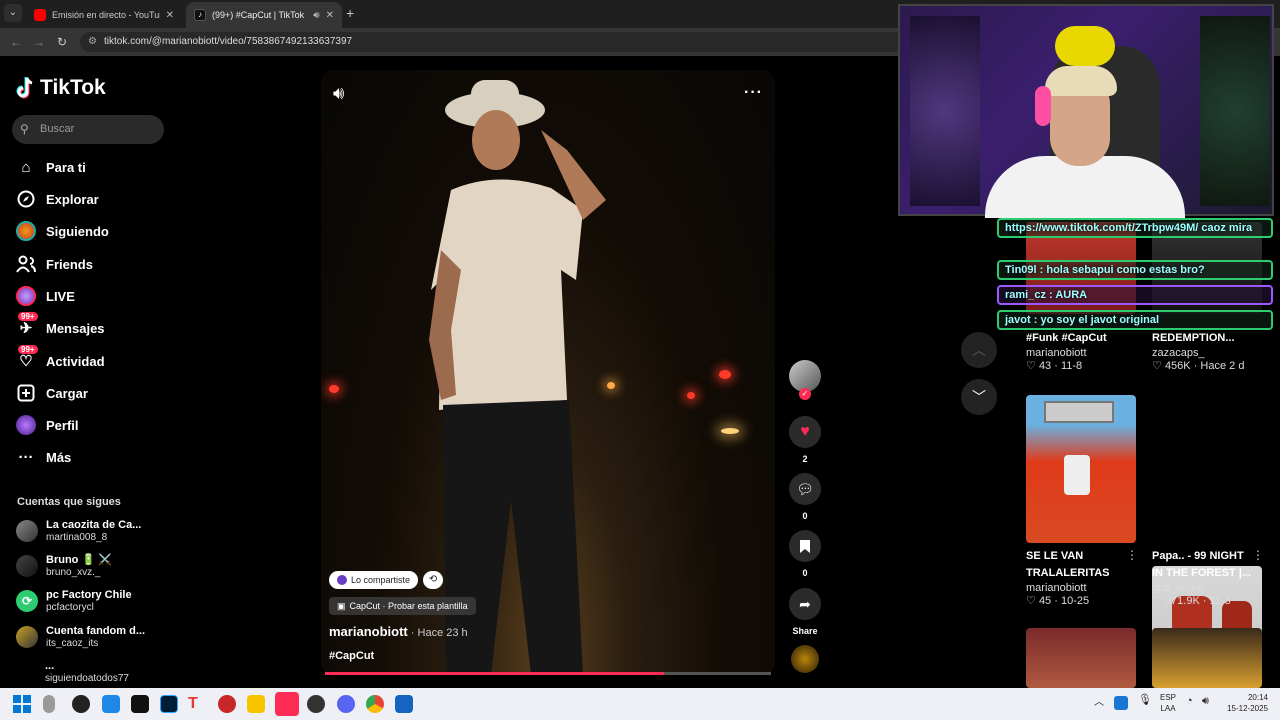  What do you see at coordinates (104, 15) in the screenshot?
I see `tab-youtube: Emisión en directo - YouTube S ✕` at bounding box center [104, 15].